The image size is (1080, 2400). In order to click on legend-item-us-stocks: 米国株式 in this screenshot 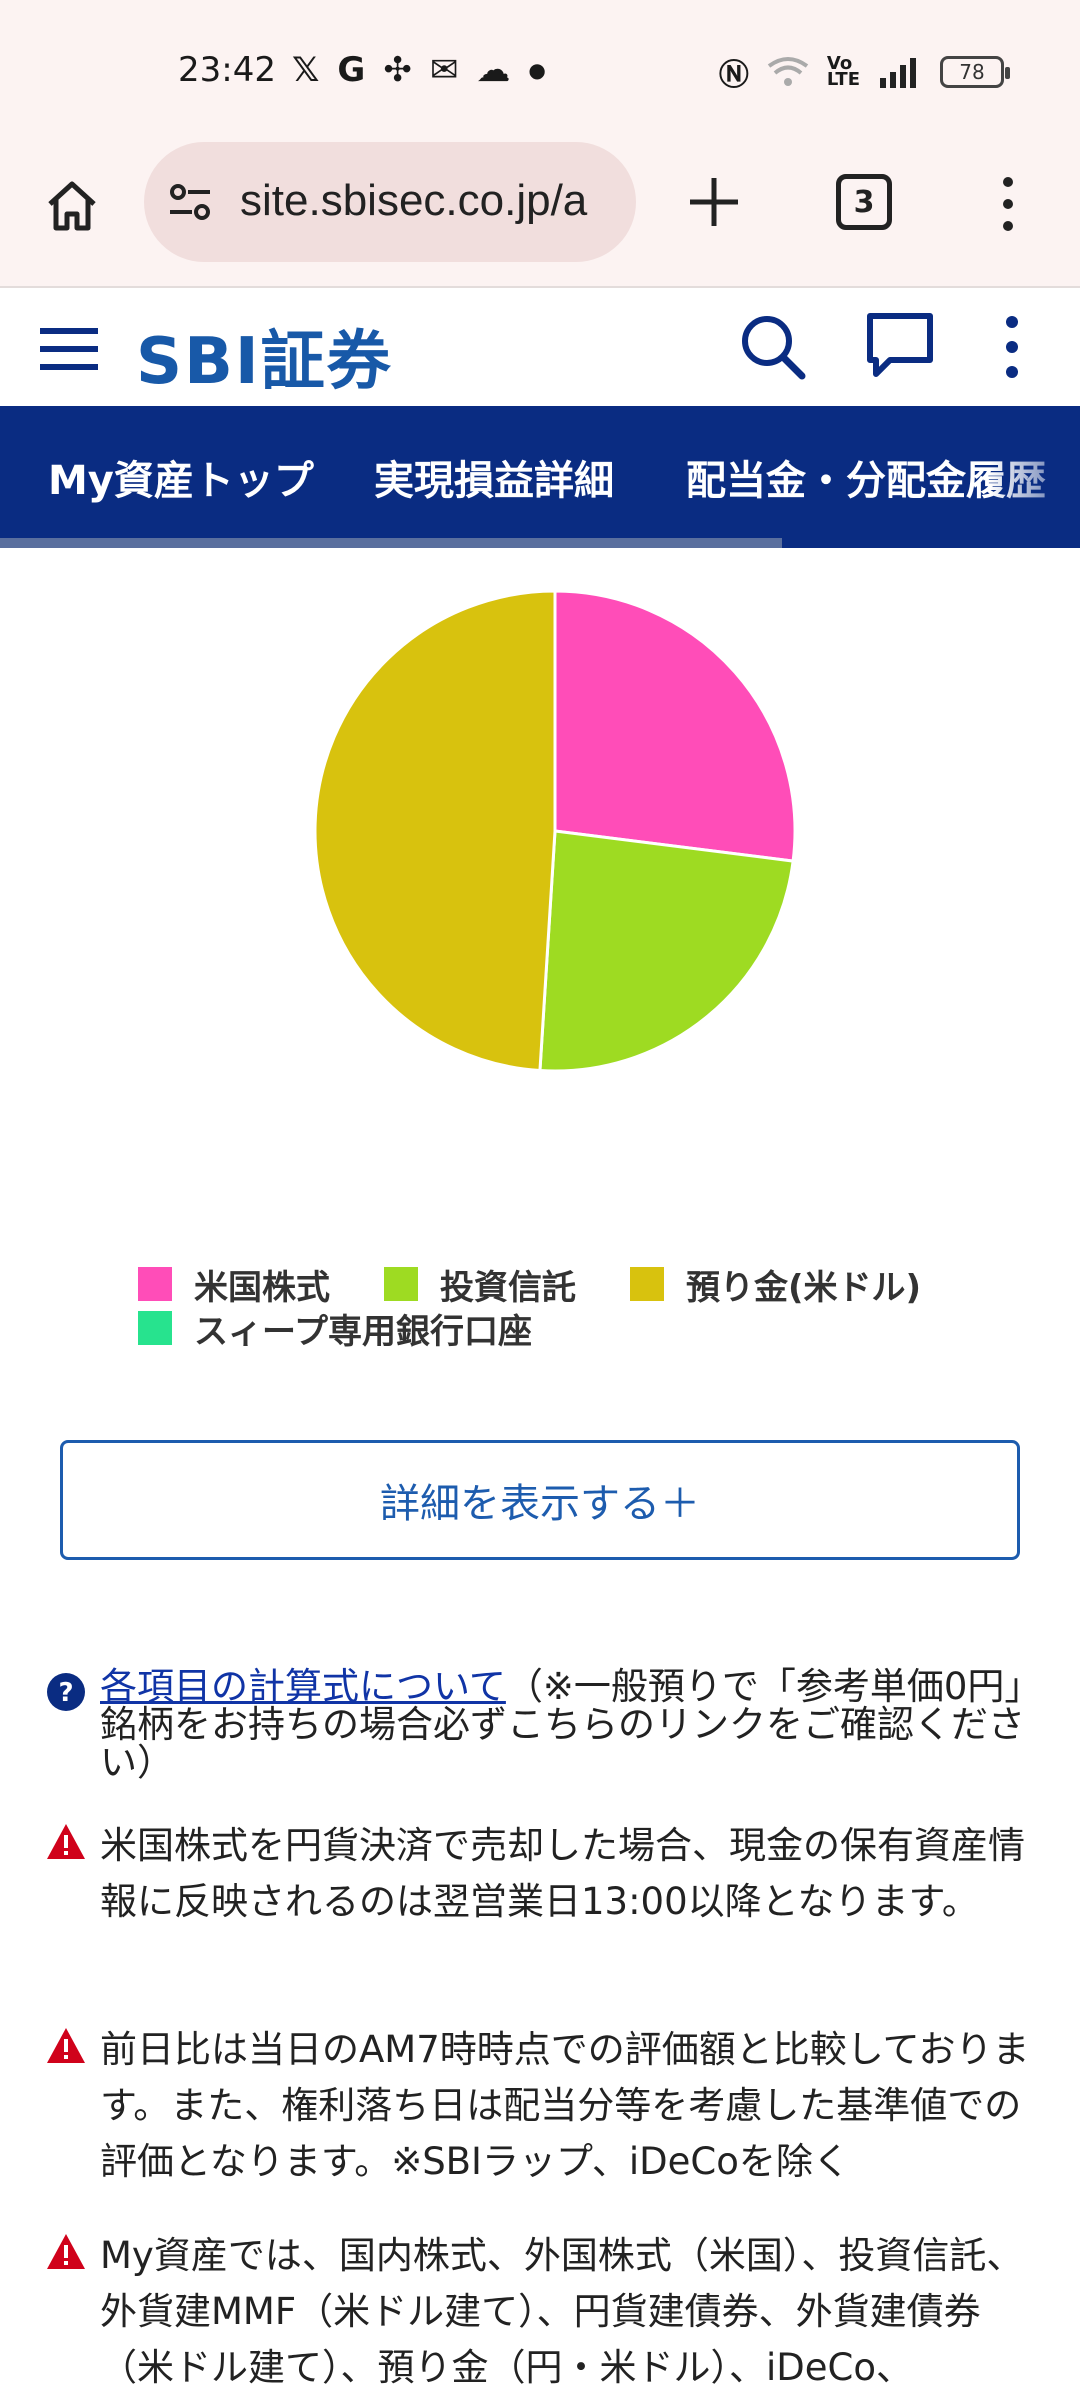, I will do `click(234, 1284)`.